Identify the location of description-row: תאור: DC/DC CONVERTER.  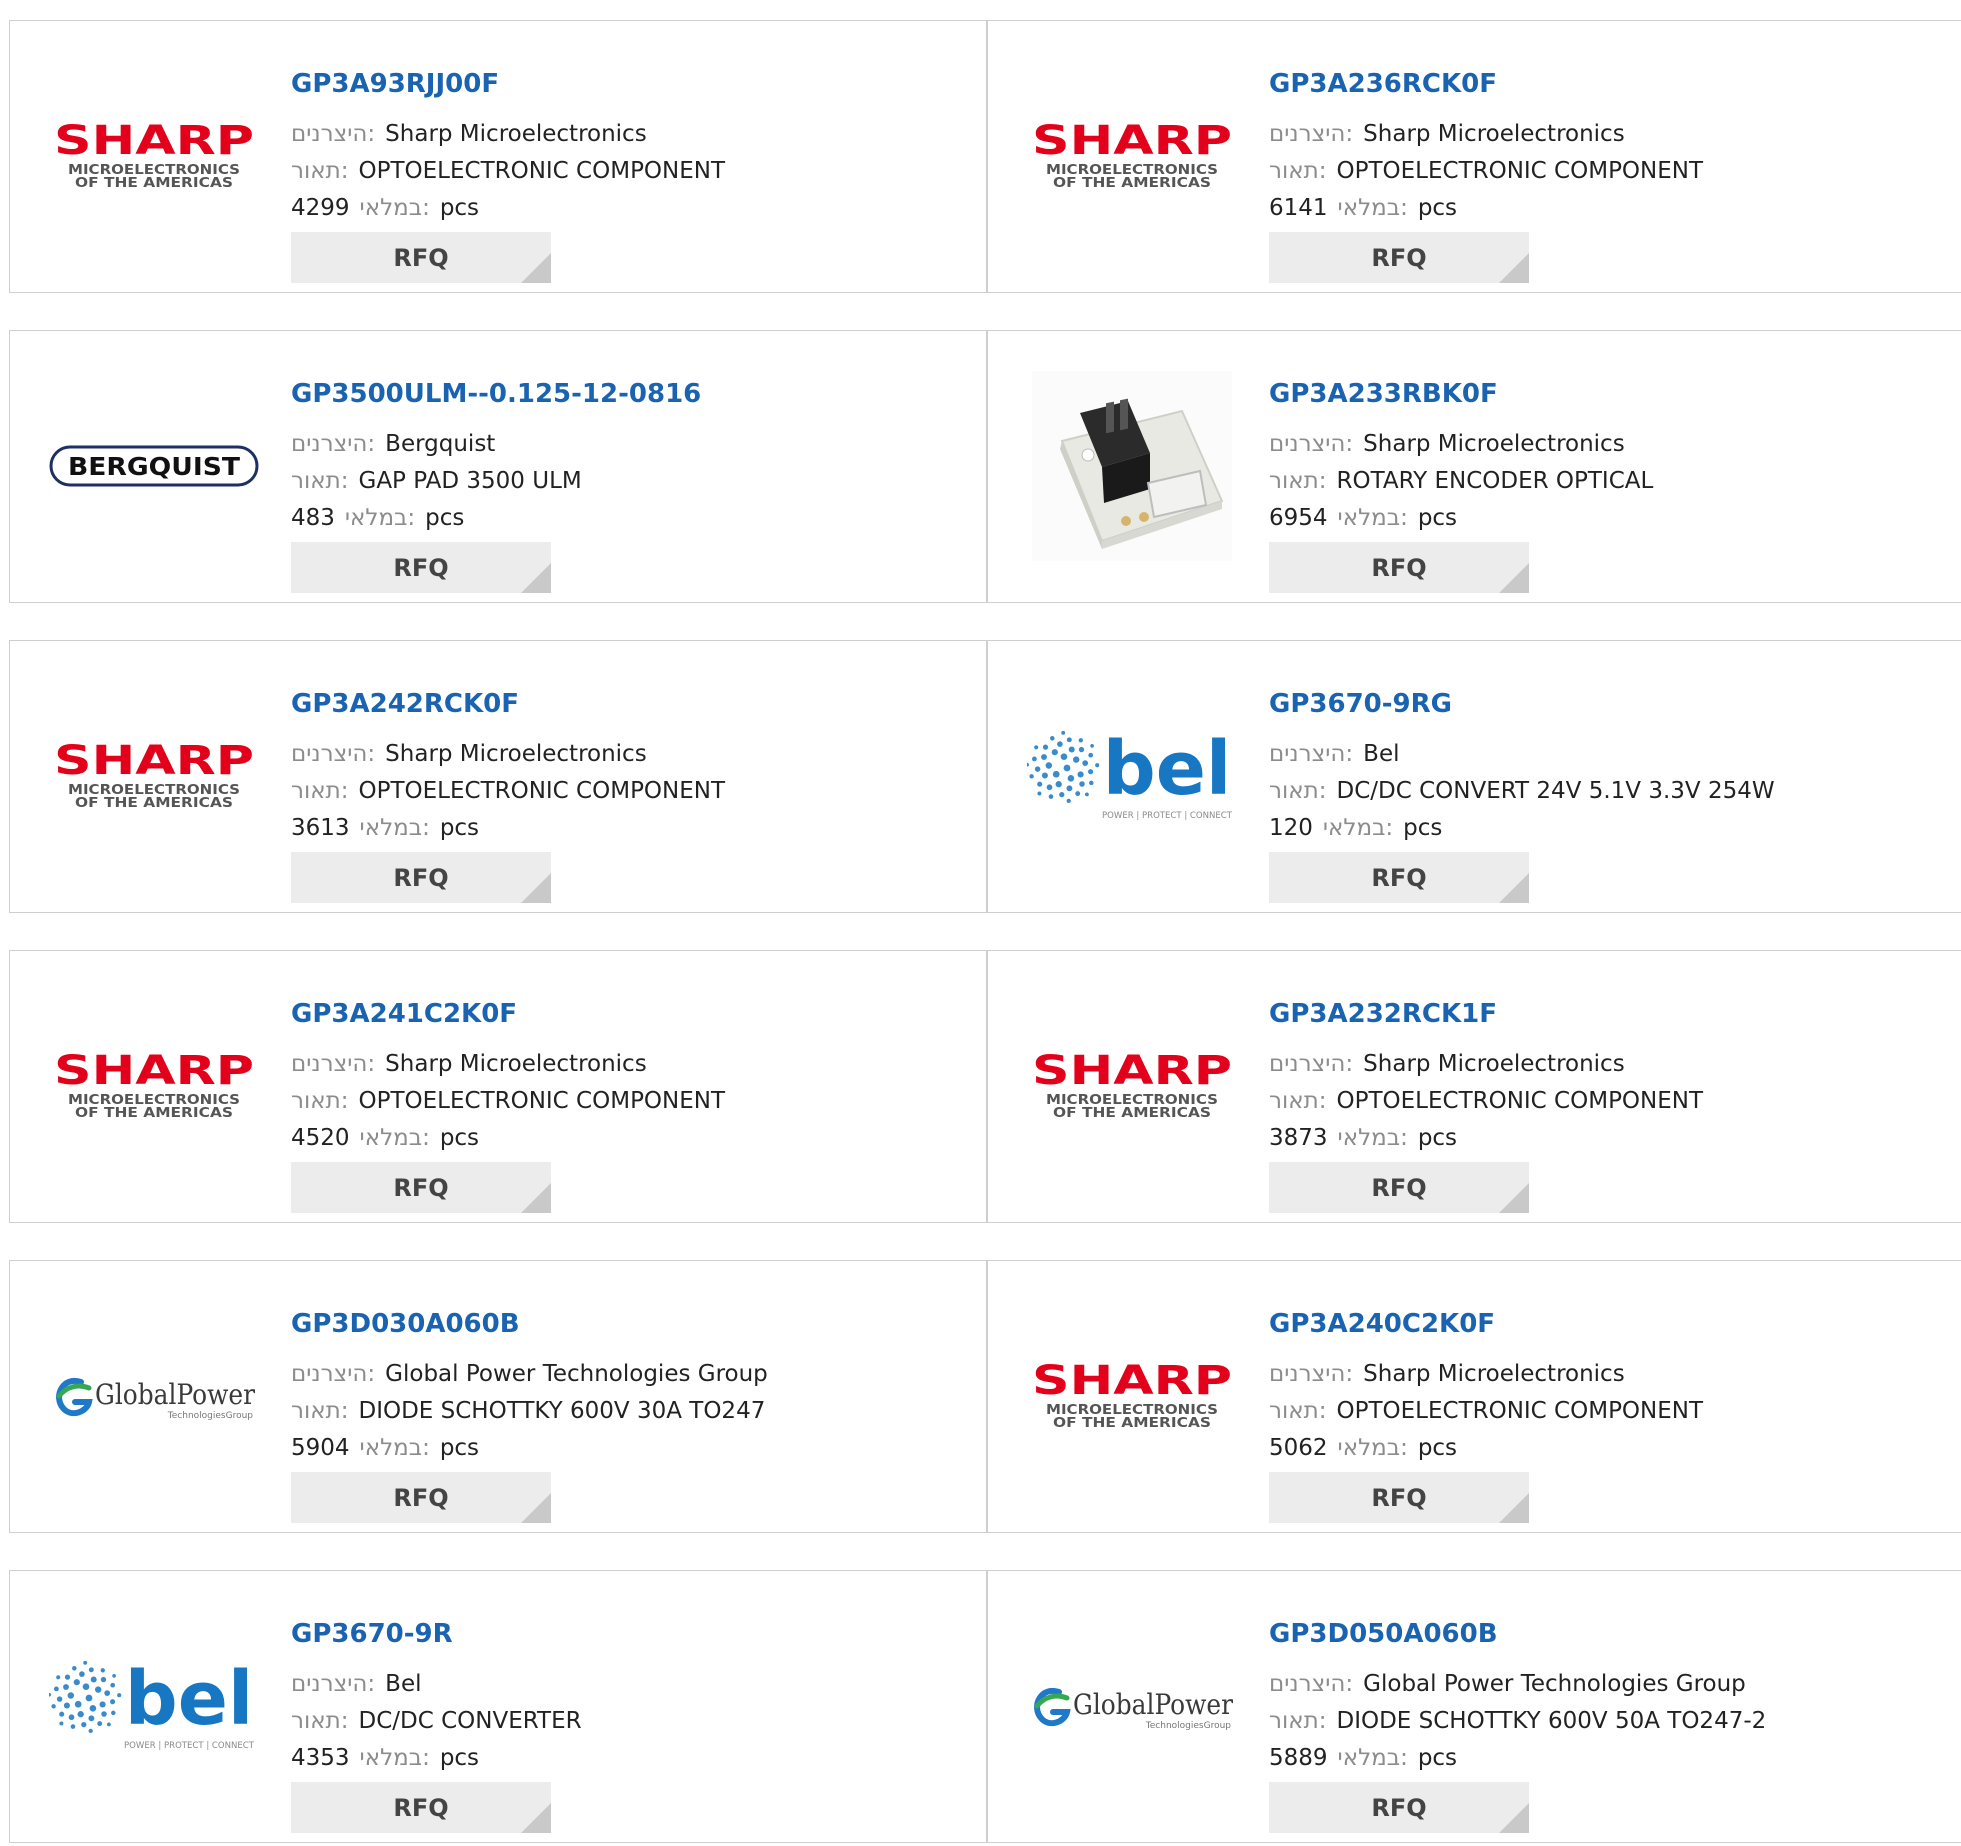
(436, 1721).